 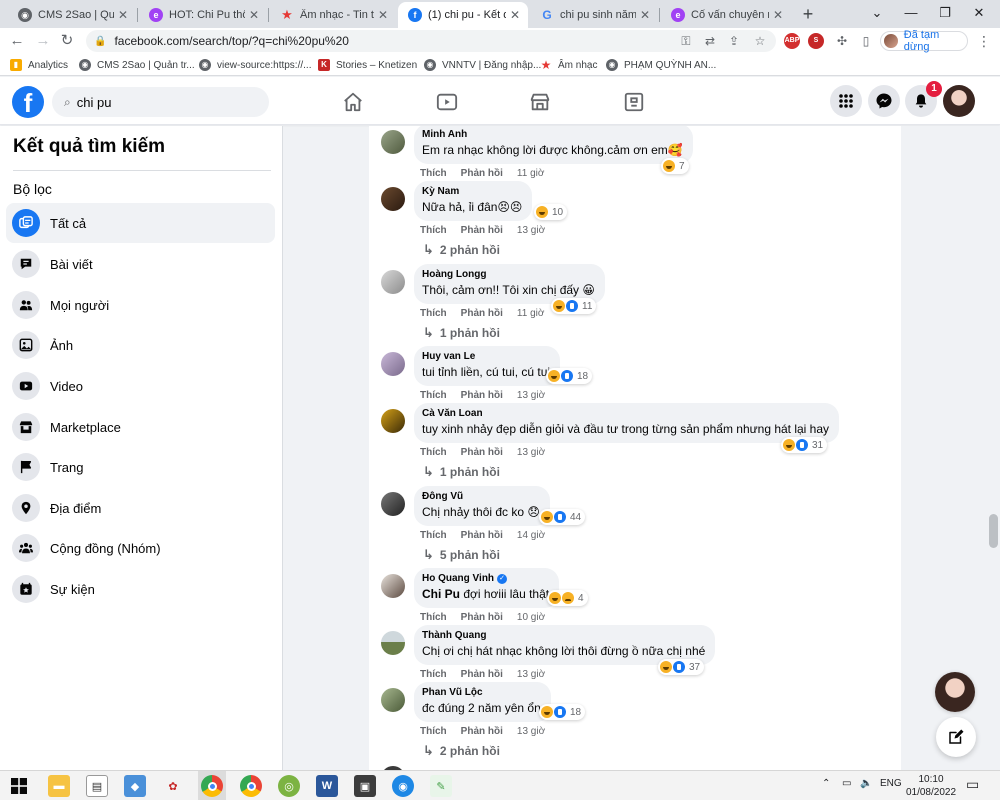 I want to click on chrome-profile-icon, so click(x=251, y=786).